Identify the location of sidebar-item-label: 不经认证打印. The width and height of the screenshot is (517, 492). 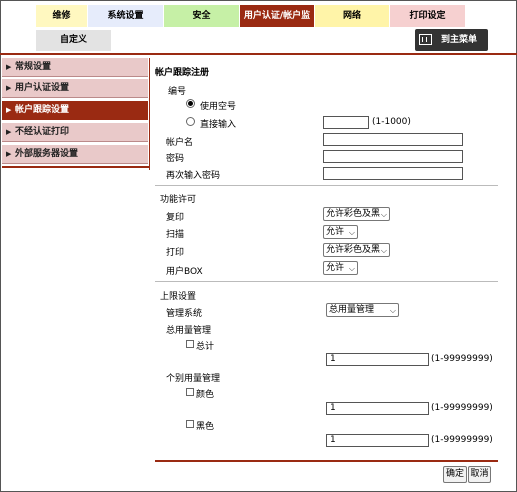
(42, 132).